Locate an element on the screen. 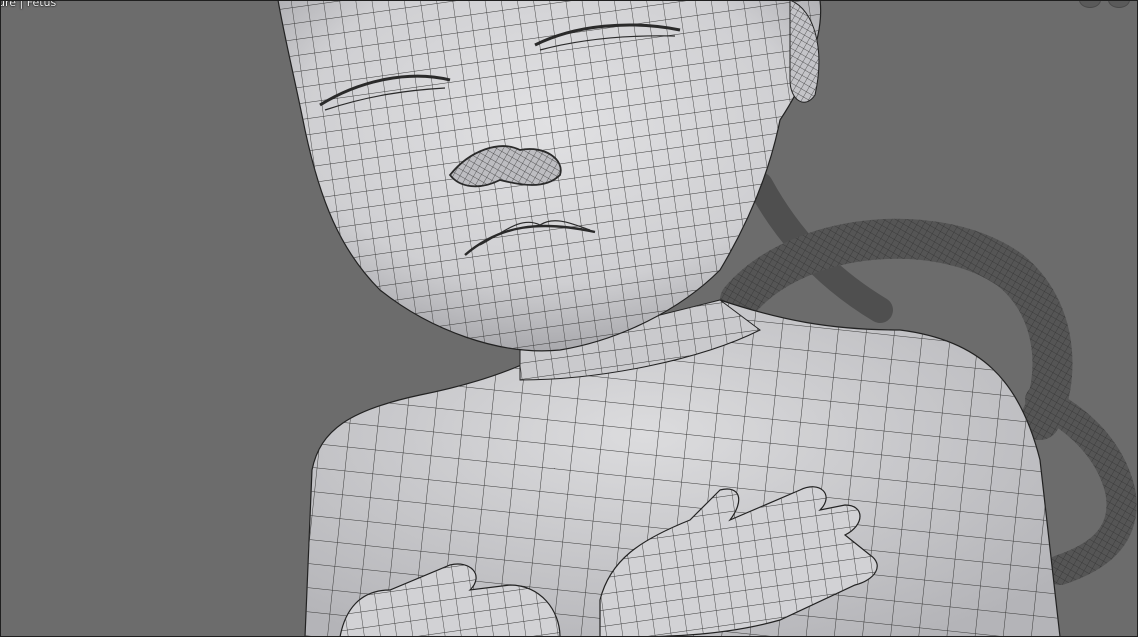 Image resolution: width=1138 pixels, height=637 pixels. viewport-object-label: ure | Fetus is located at coordinates (28, 4).